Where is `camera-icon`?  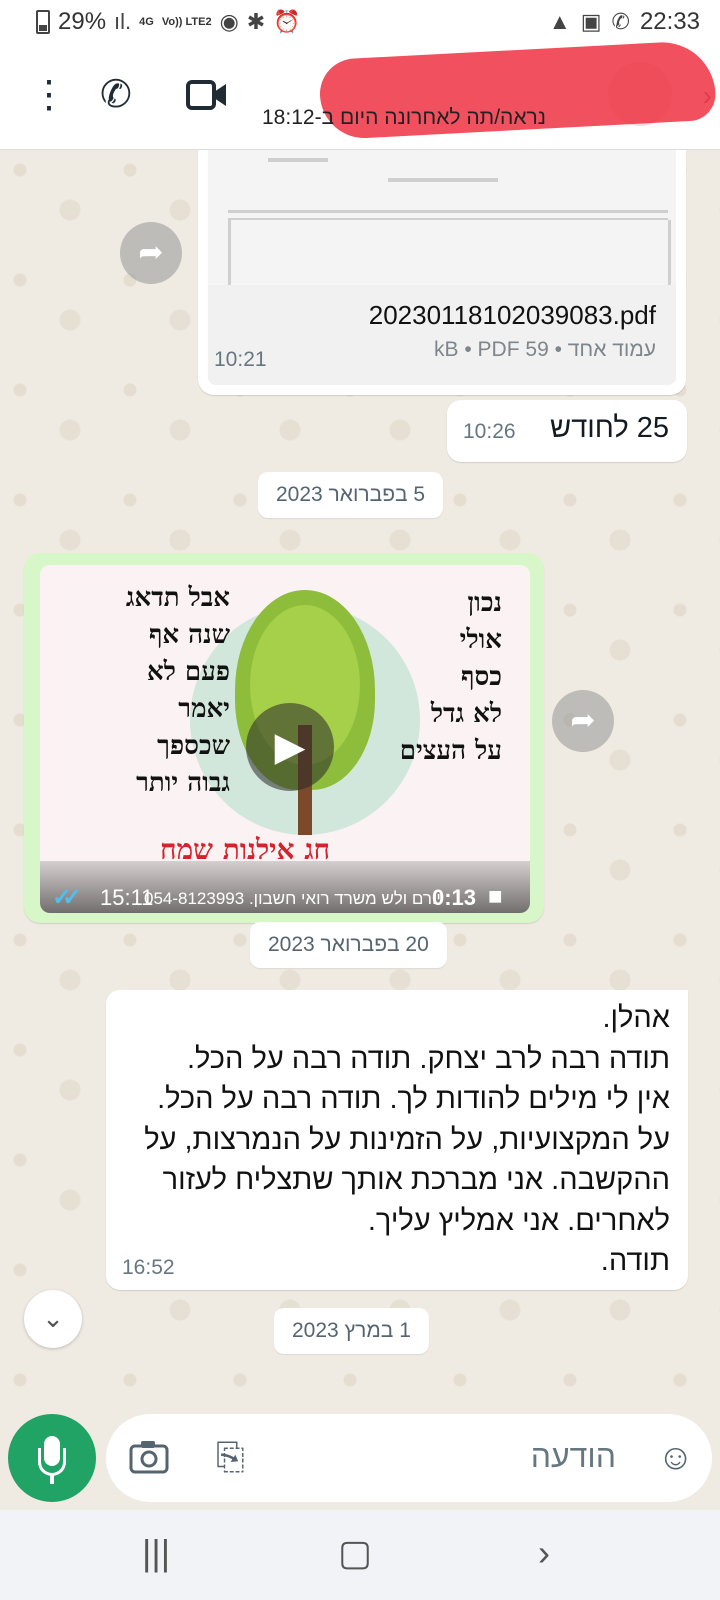
camera-icon is located at coordinates (149, 1457).